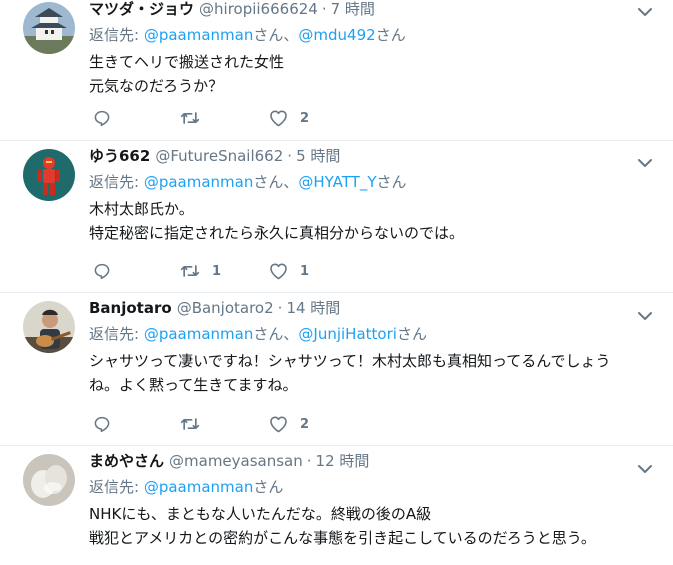  What do you see at coordinates (343, 461) in the screenshot?
I see `timestamp: 12 時間` at bounding box center [343, 461].